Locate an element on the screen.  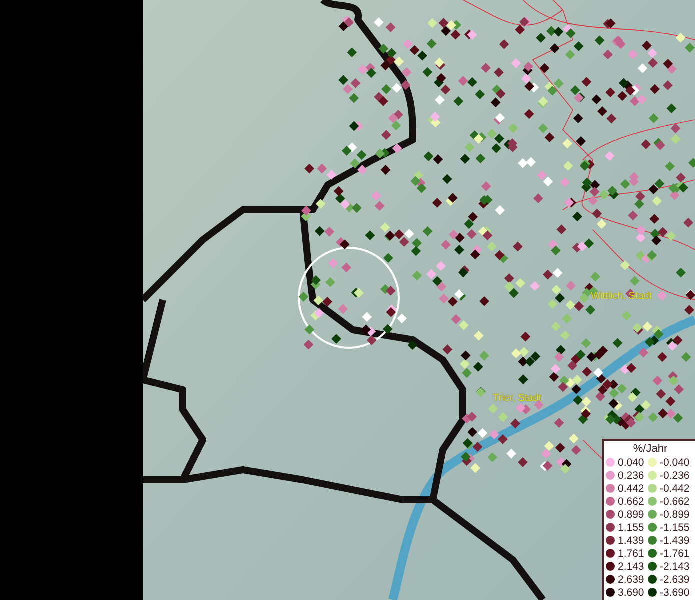
legend-value: -0.040 is located at coordinates (675, 462).